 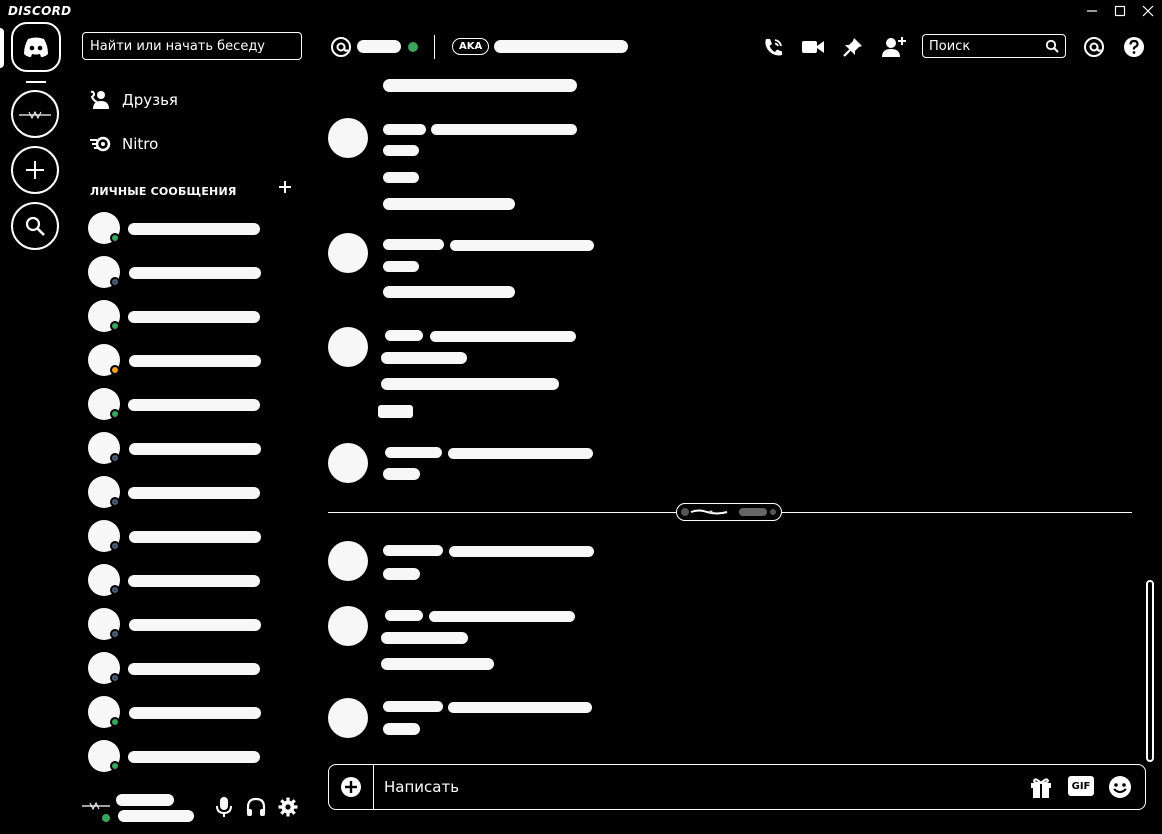 What do you see at coordinates (1092, 11) in the screenshot?
I see `minimize-button` at bounding box center [1092, 11].